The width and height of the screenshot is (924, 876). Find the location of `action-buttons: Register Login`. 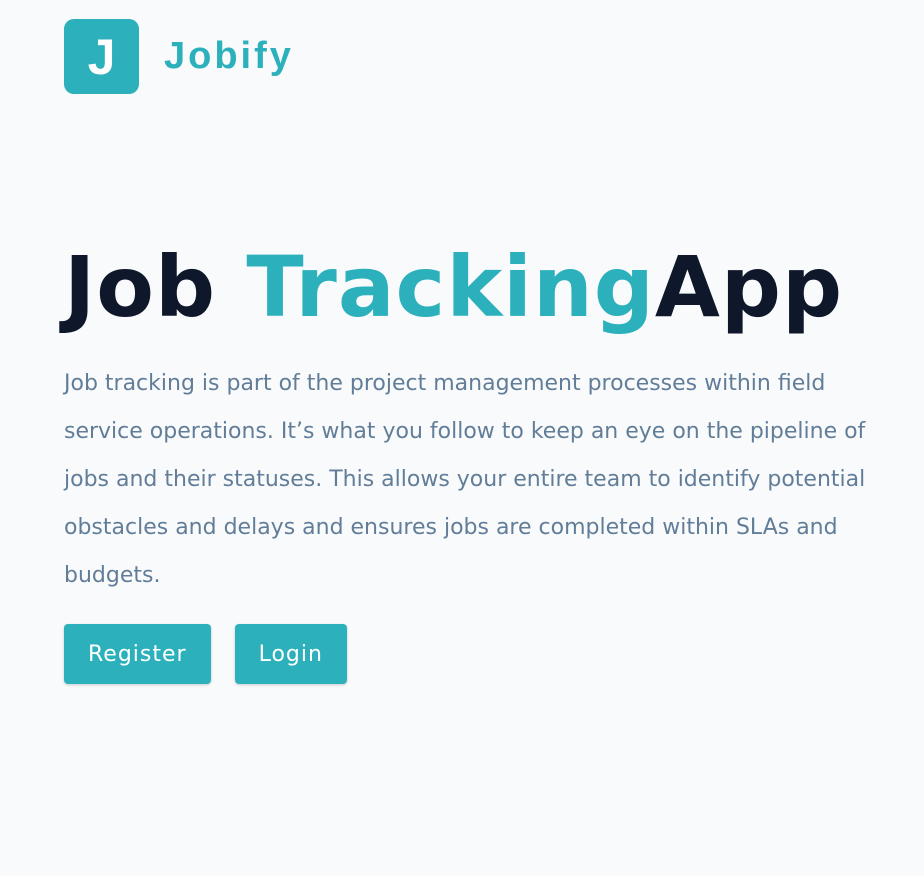

action-buttons: Register Login is located at coordinates (484, 654).